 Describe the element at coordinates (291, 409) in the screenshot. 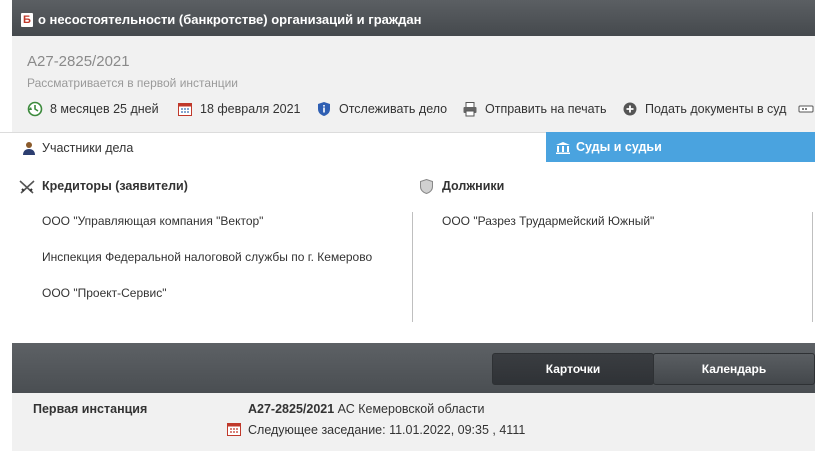

I see `instance-case-number: А27-2825/2021` at that location.